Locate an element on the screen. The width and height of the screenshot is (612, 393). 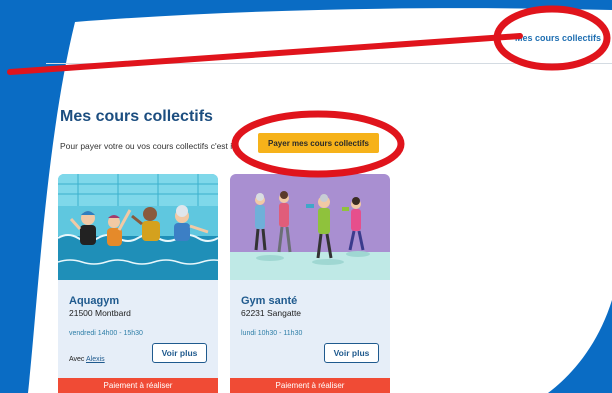
course-location: 21500 Montbard is located at coordinates (100, 313).